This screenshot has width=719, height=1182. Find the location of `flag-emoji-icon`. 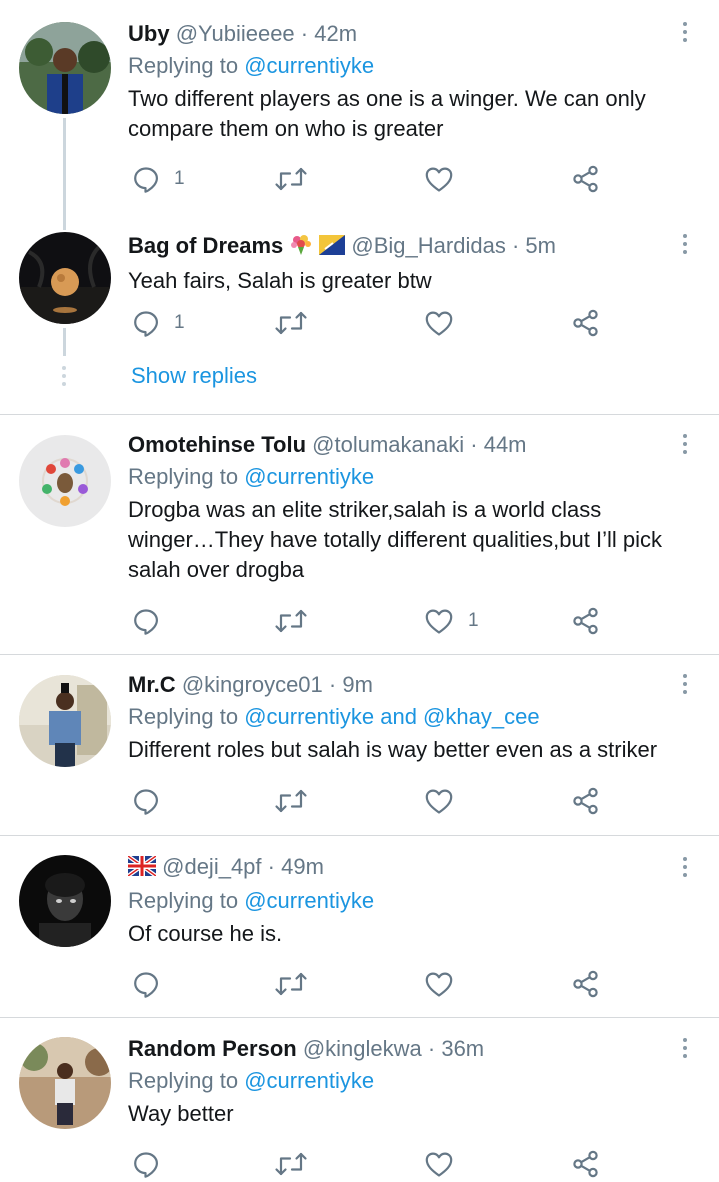

flag-emoji-icon is located at coordinates (332, 248).